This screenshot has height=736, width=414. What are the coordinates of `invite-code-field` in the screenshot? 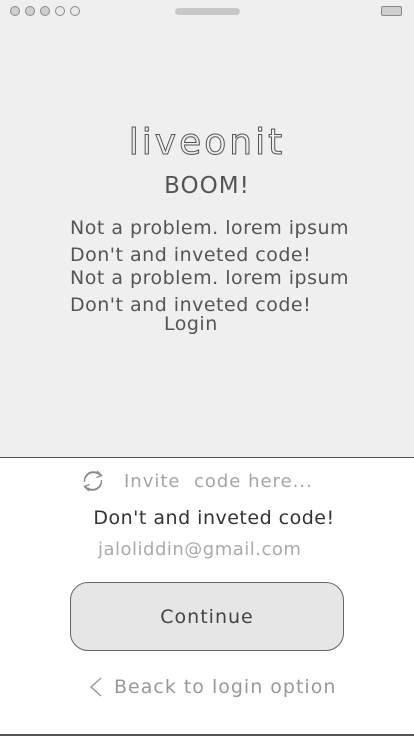 It's located at (212, 481).